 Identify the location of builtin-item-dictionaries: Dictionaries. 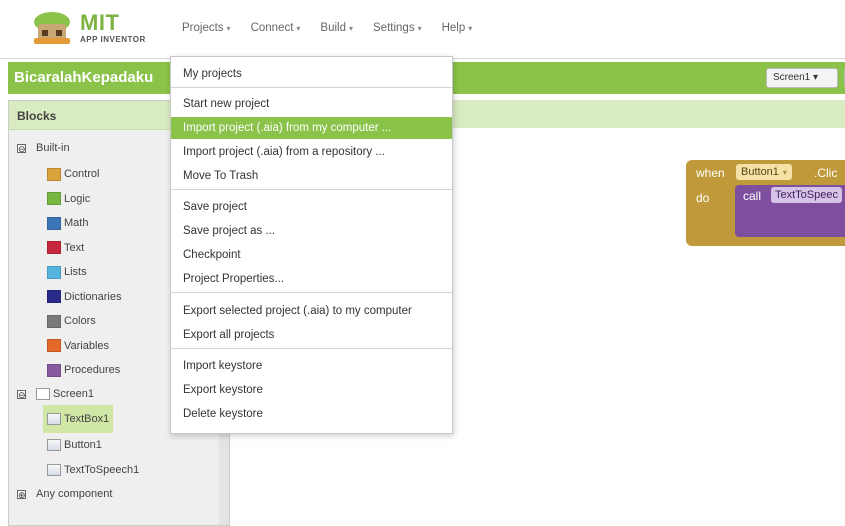
(84, 297).